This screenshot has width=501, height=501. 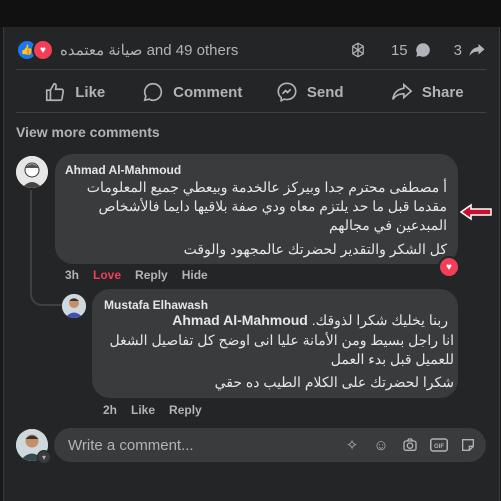 I want to click on share-count-icon, so click(x=477, y=50).